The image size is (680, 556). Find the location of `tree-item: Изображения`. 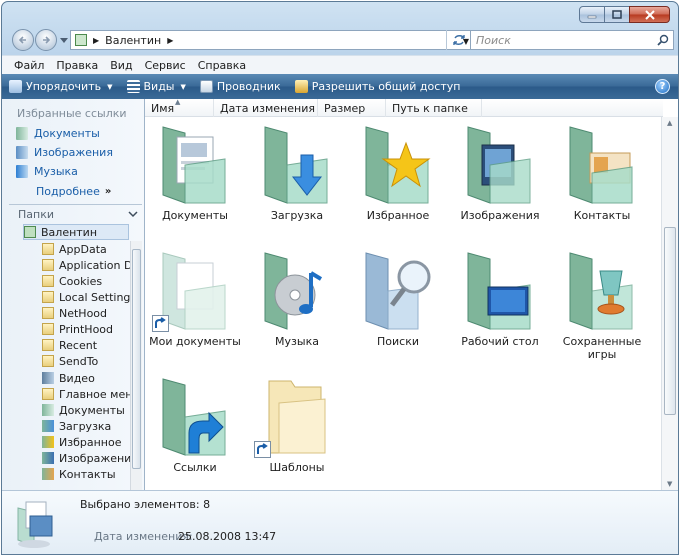

tree-item: Изображения is located at coordinates (90, 458).